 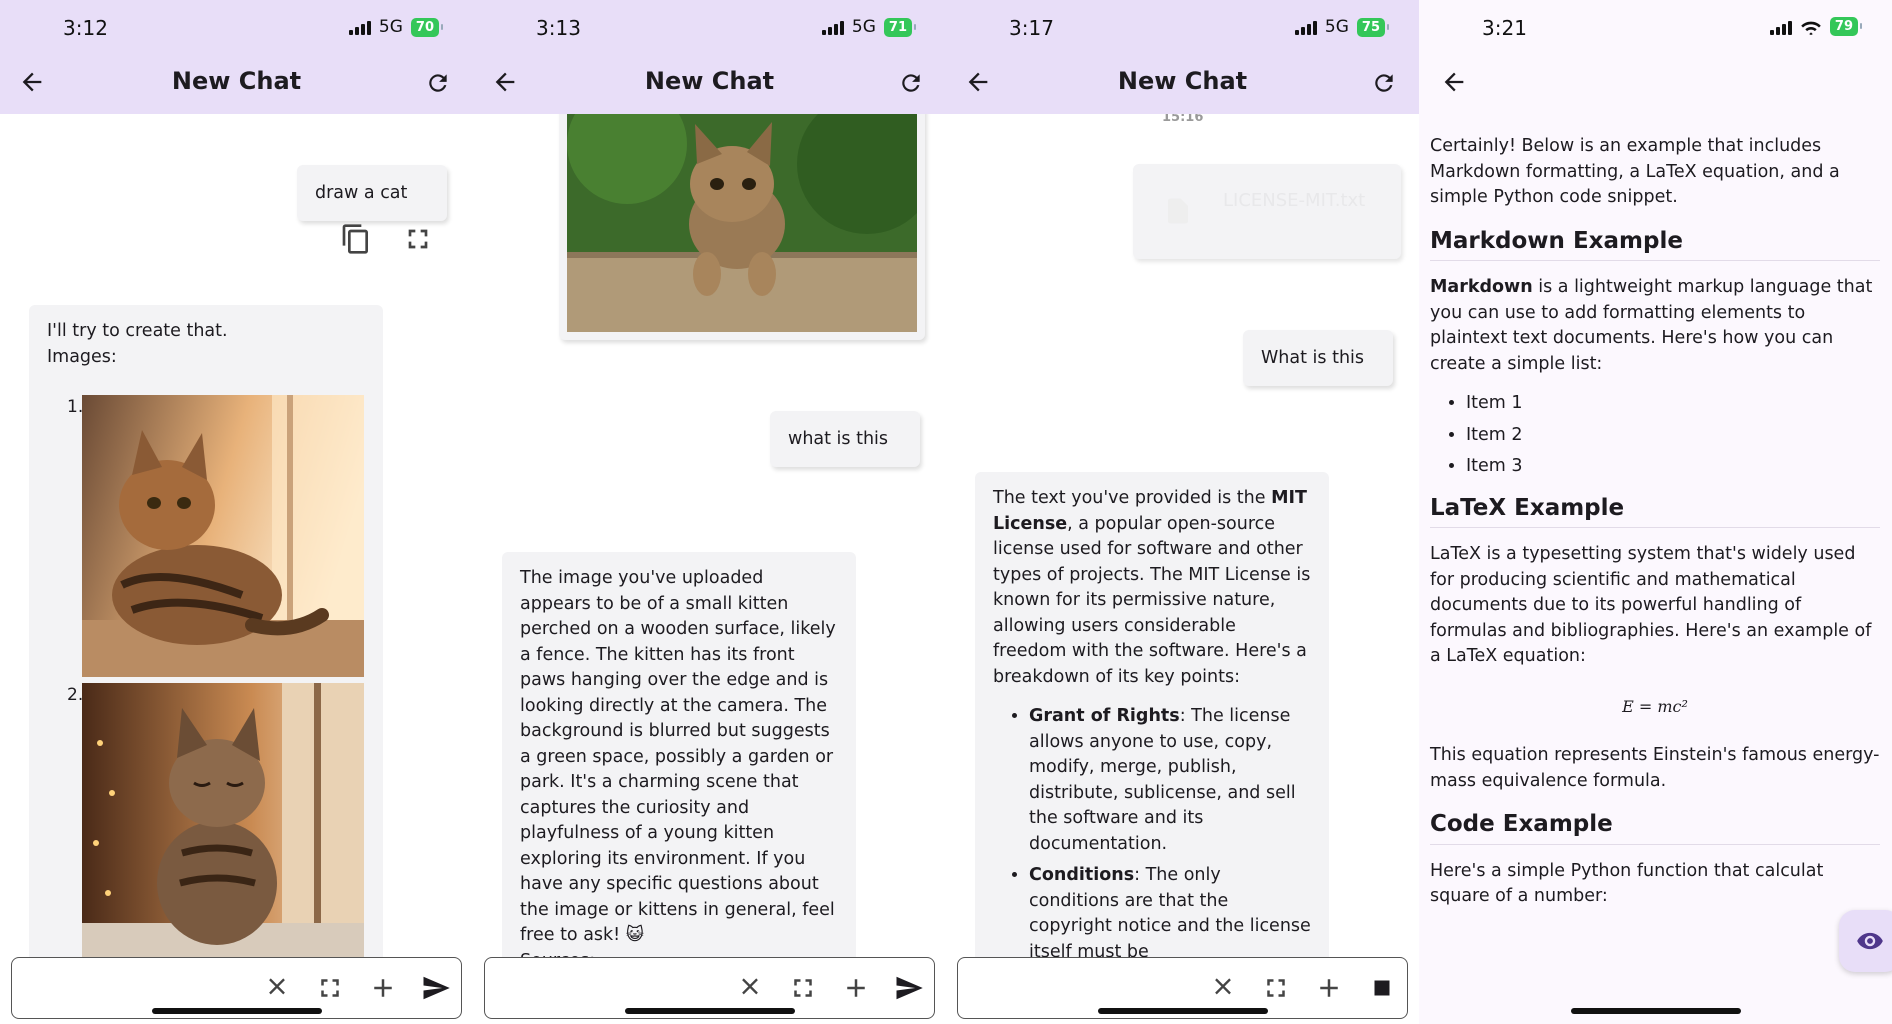 I want to click on wifi-icon, so click(x=1811, y=28).